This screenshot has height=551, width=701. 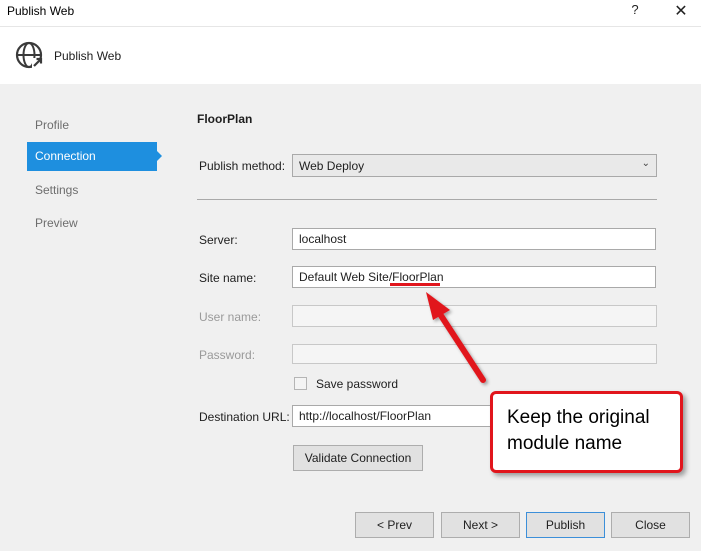 What do you see at coordinates (92, 223) in the screenshot?
I see `nav-item-preview: Preview` at bounding box center [92, 223].